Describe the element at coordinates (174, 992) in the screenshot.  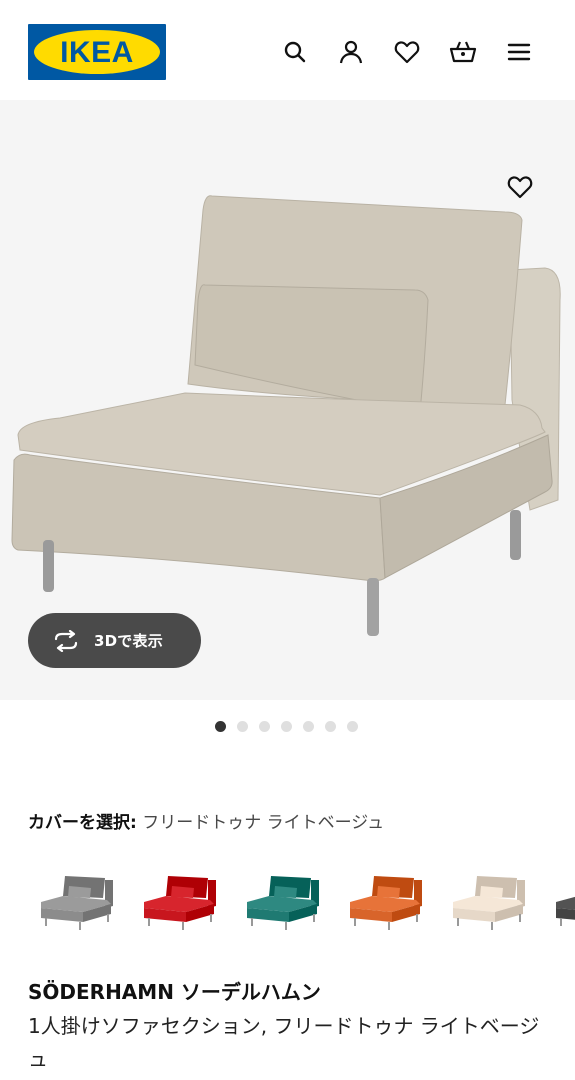
I see `product-name: SÖDERHAMN ソーデルハムン` at that location.